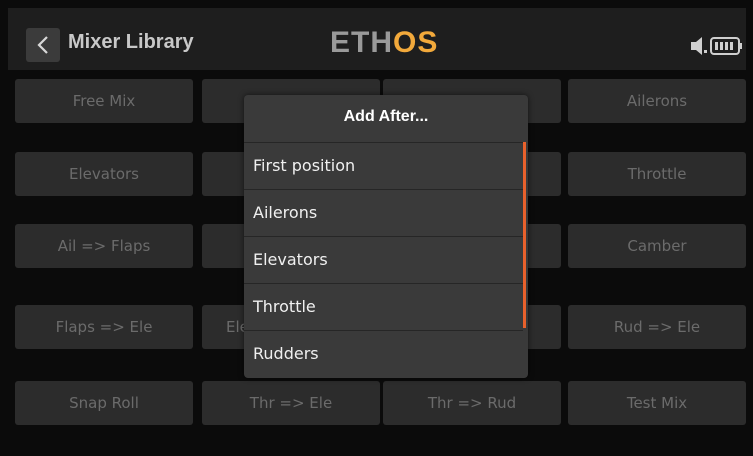  Describe the element at coordinates (657, 403) in the screenshot. I see `mixer-tile: Test Mix` at that location.